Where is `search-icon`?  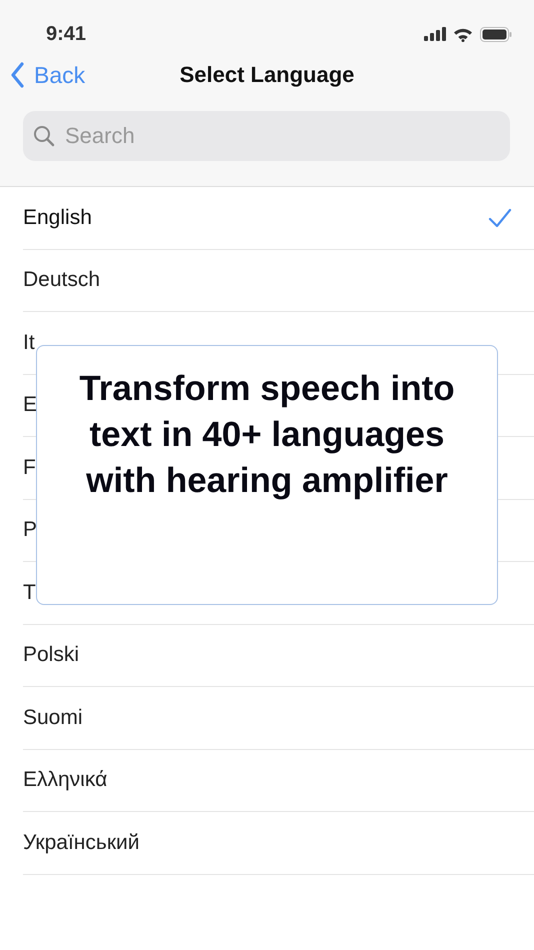
search-icon is located at coordinates (44, 136).